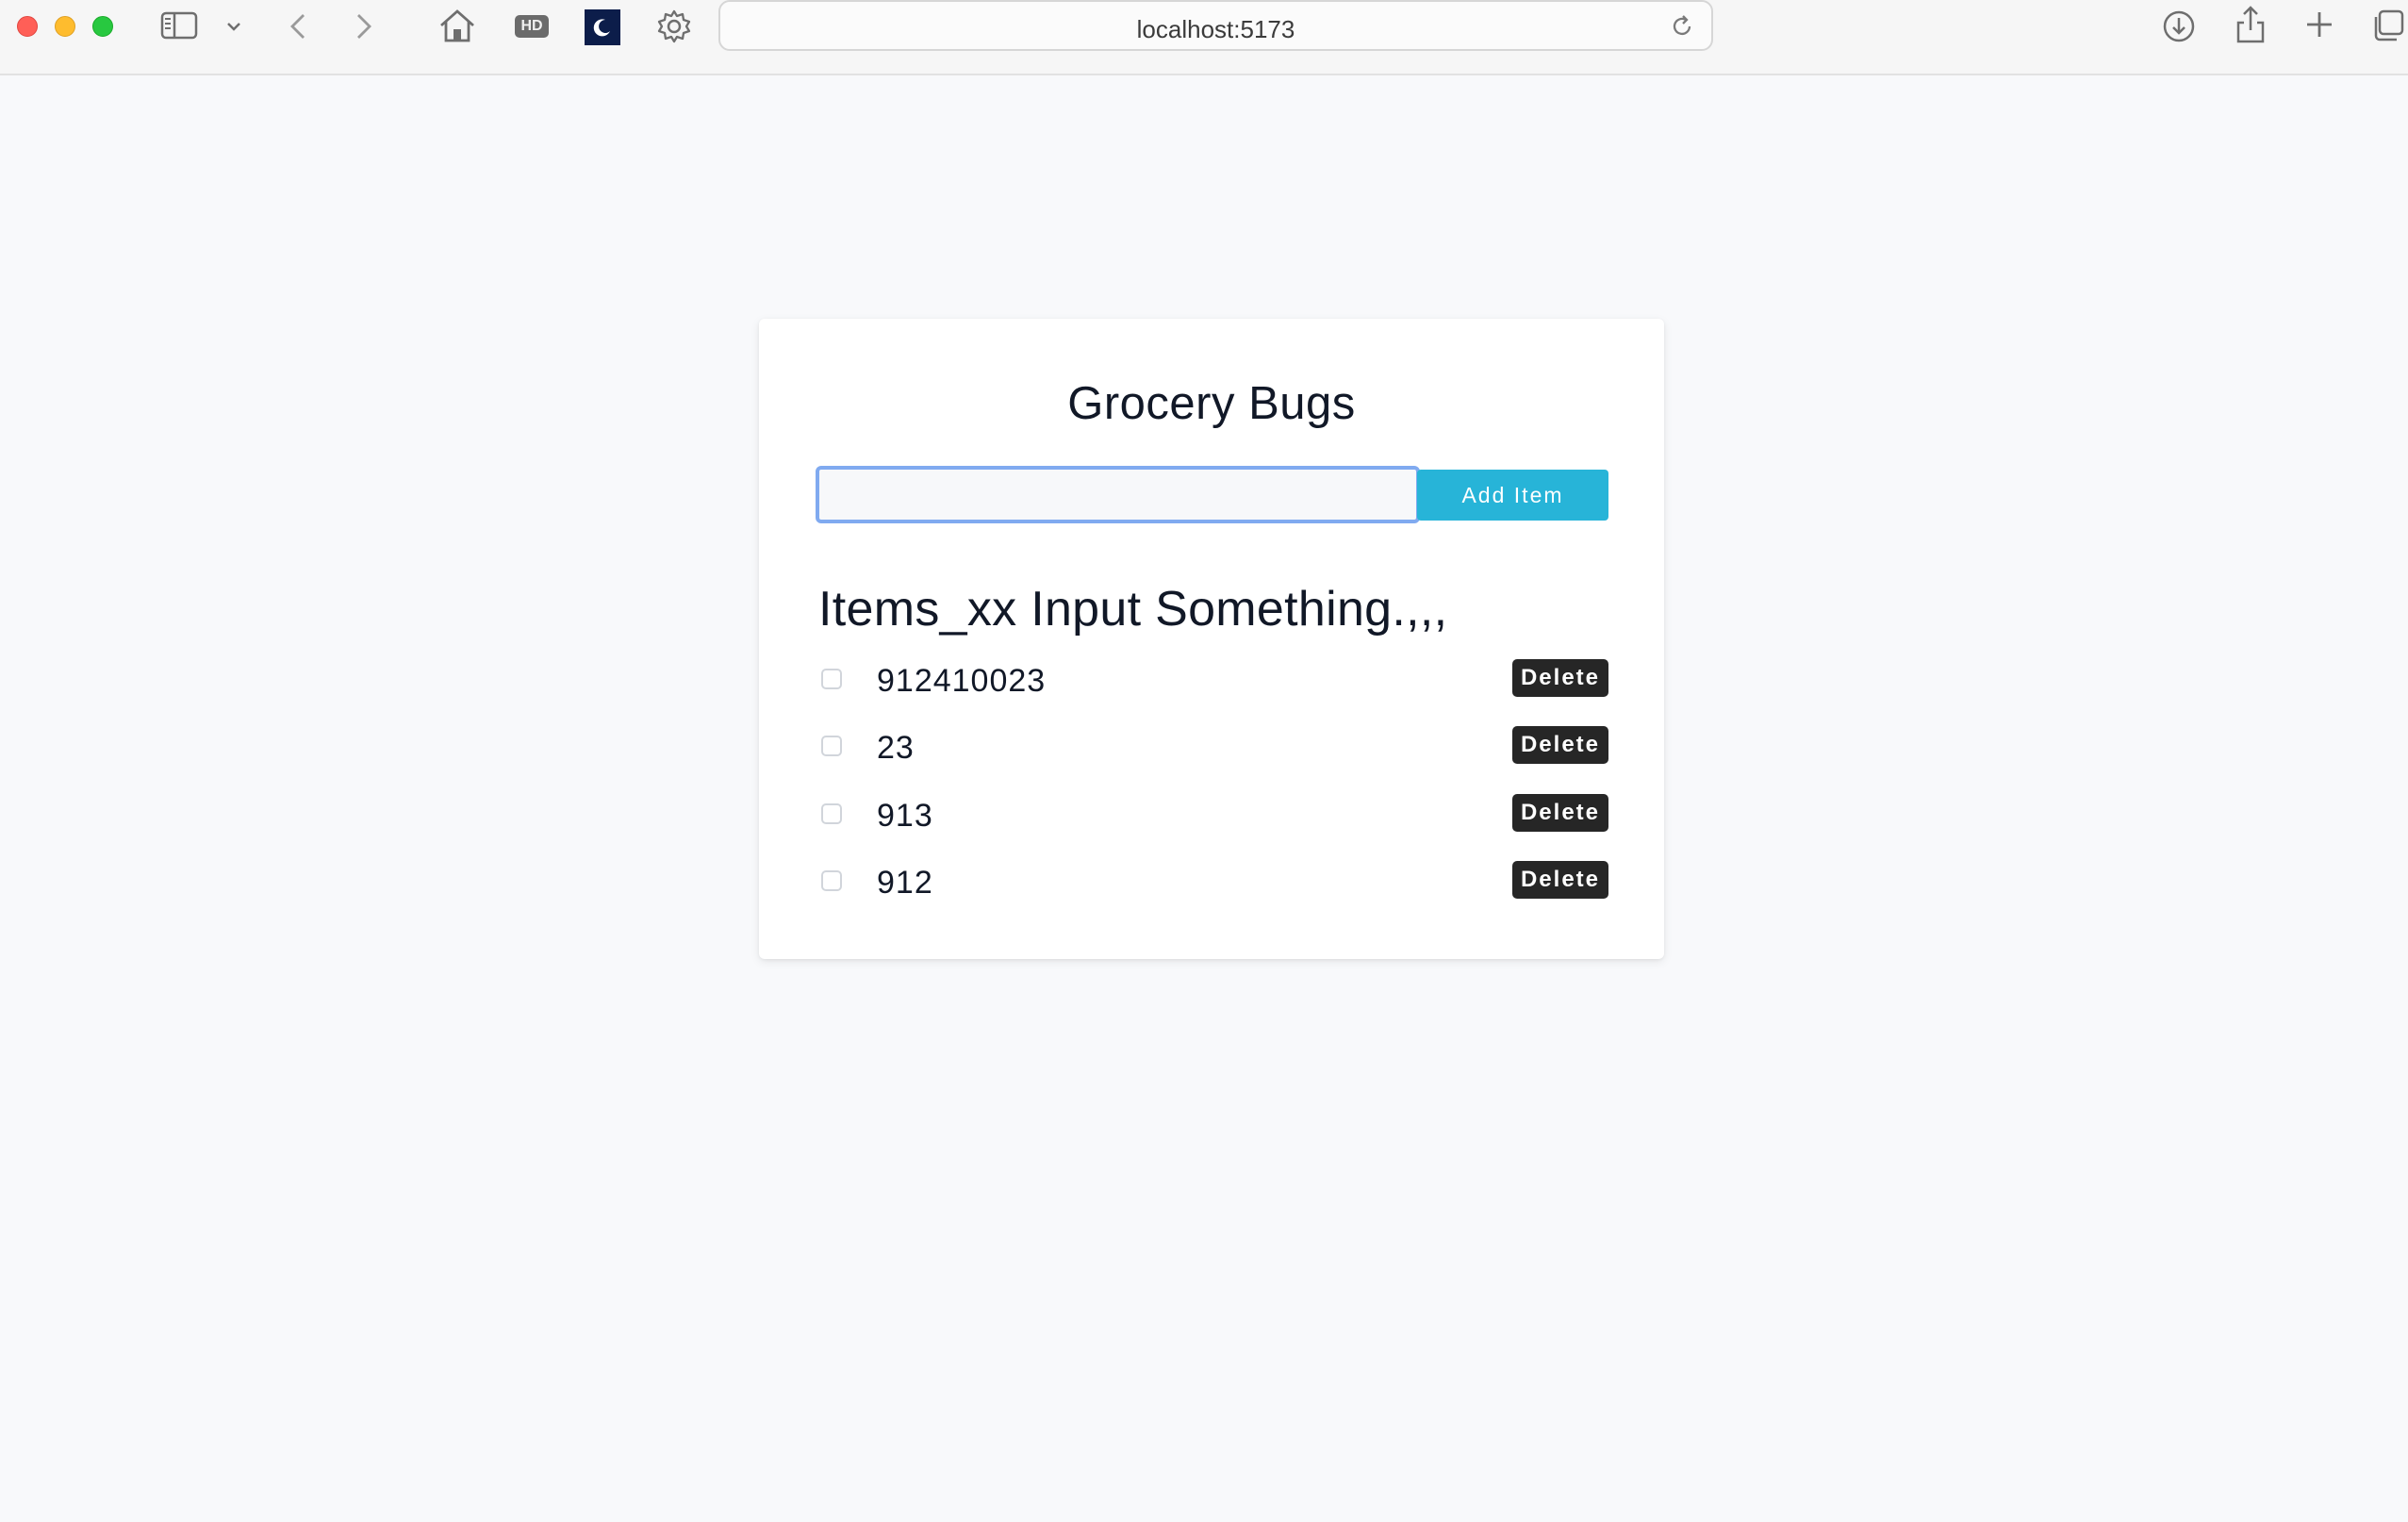 The height and width of the screenshot is (1522, 2408). What do you see at coordinates (1212, 816) in the screenshot?
I see `list-item: 913 Delete` at bounding box center [1212, 816].